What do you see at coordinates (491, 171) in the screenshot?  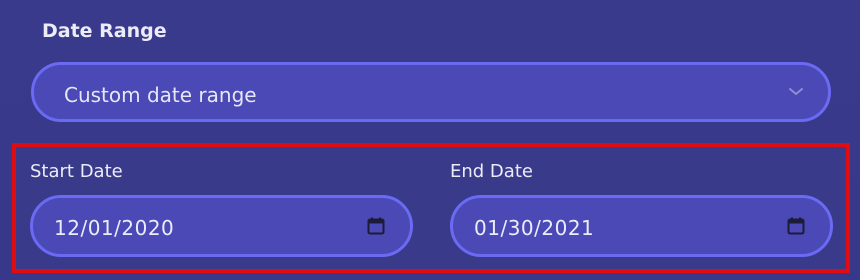 I see `end-date-label: End Date` at bounding box center [491, 171].